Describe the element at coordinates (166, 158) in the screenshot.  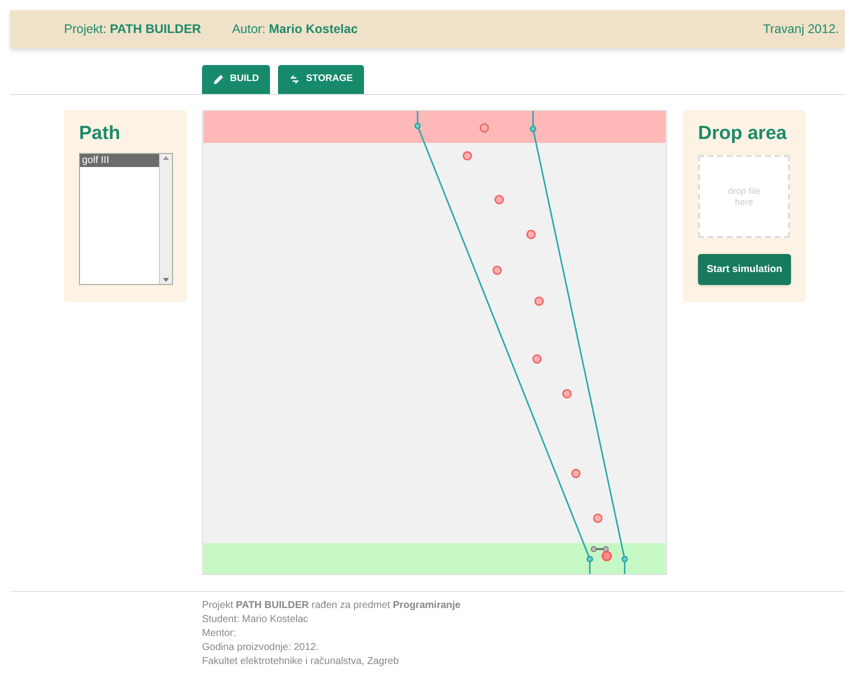
I see `scroll-up-icon` at that location.